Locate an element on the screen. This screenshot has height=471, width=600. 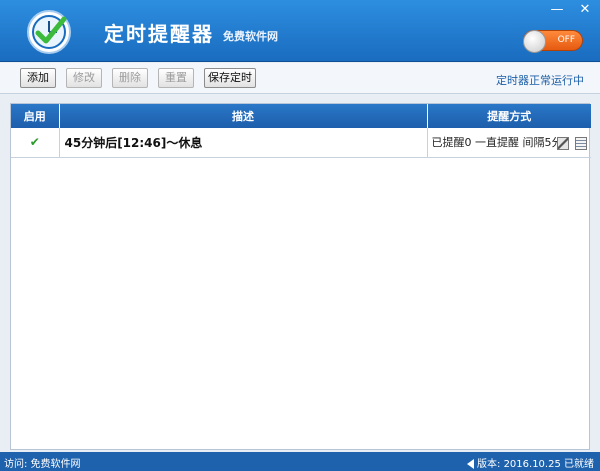
reminder-mode-text: 已提醒0 一直提醒 间隔5分 is located at coordinates (497, 143).